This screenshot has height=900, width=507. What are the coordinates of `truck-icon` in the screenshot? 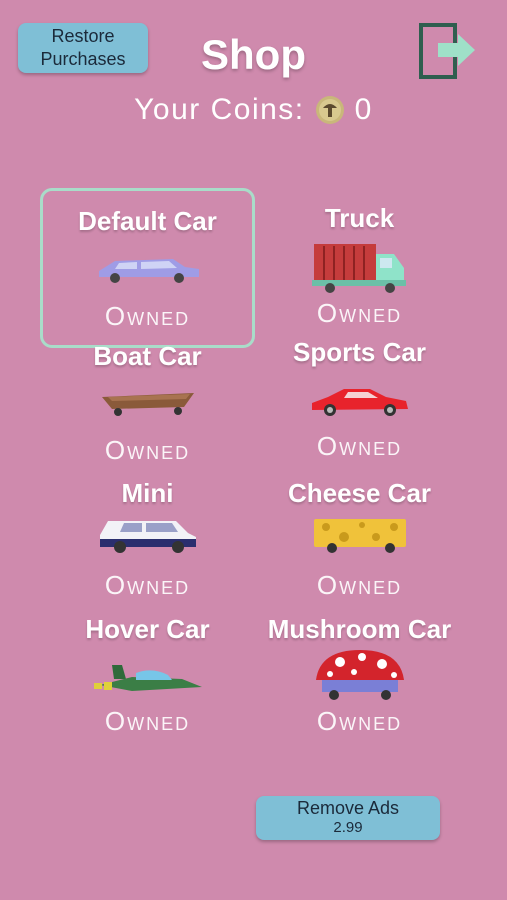 It's located at (358, 268).